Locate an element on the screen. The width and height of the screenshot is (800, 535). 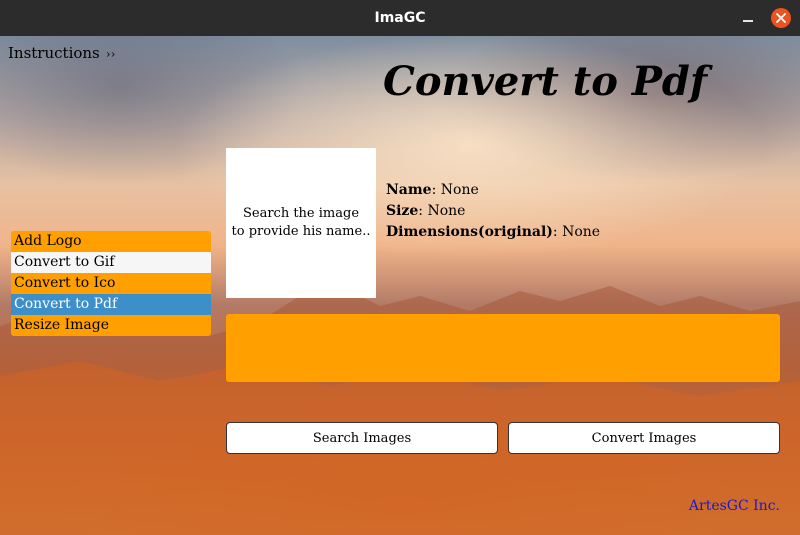
convert-images-button: Convert Images is located at coordinates (644, 438).